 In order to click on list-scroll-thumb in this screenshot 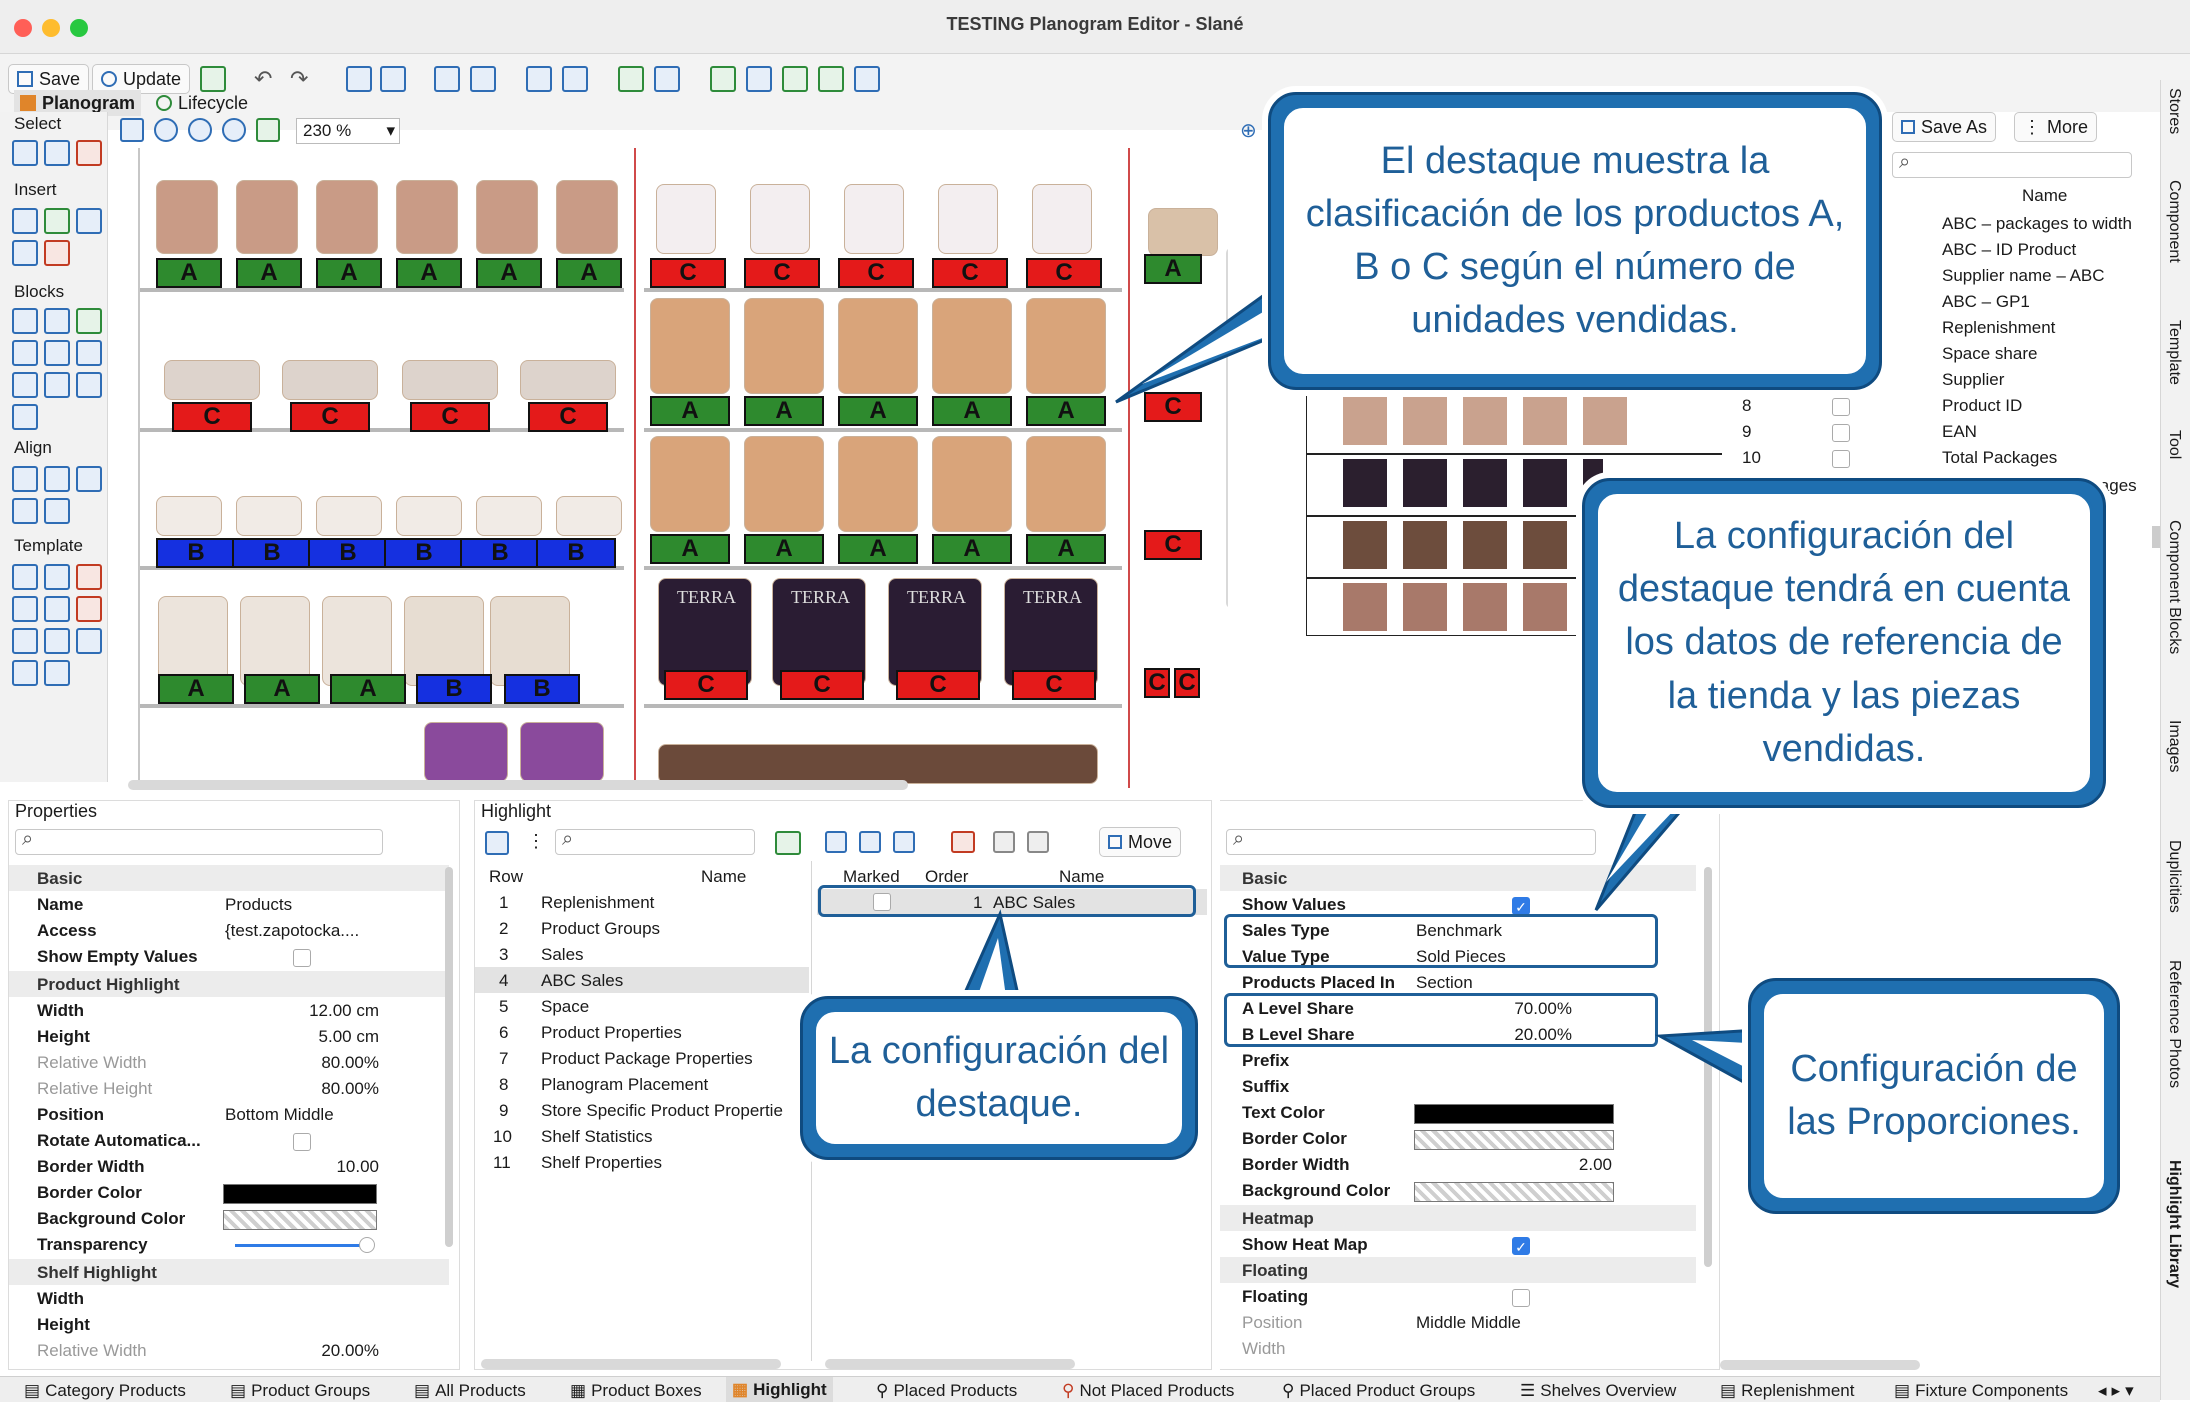, I will do `click(2156, 537)`.